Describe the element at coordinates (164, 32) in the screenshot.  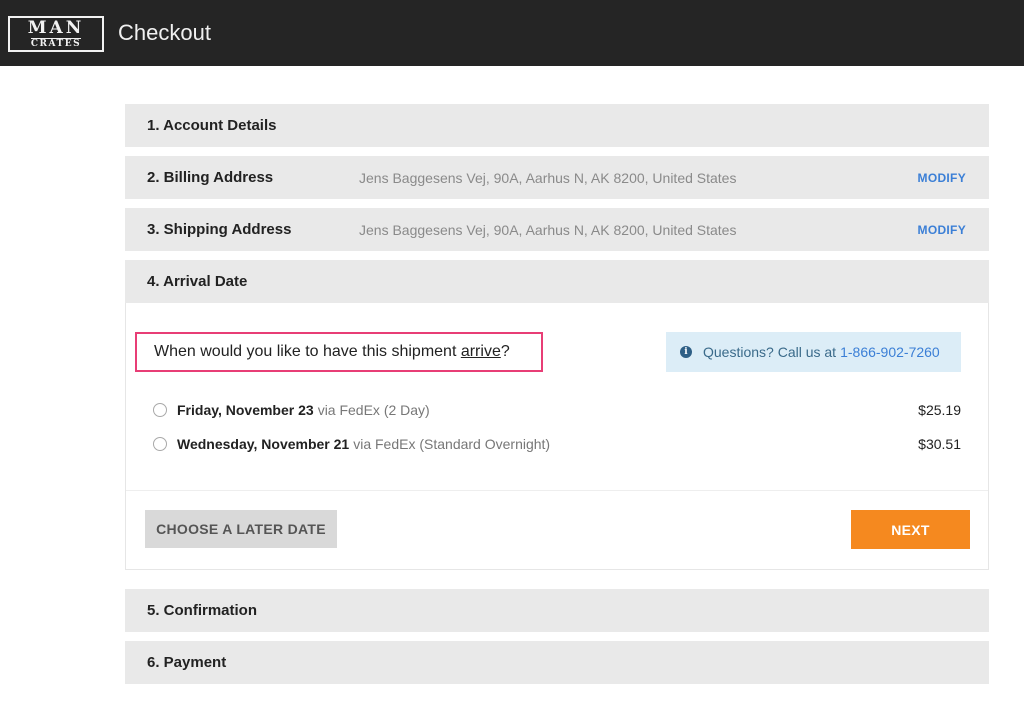
I see `page-title: Checkout` at that location.